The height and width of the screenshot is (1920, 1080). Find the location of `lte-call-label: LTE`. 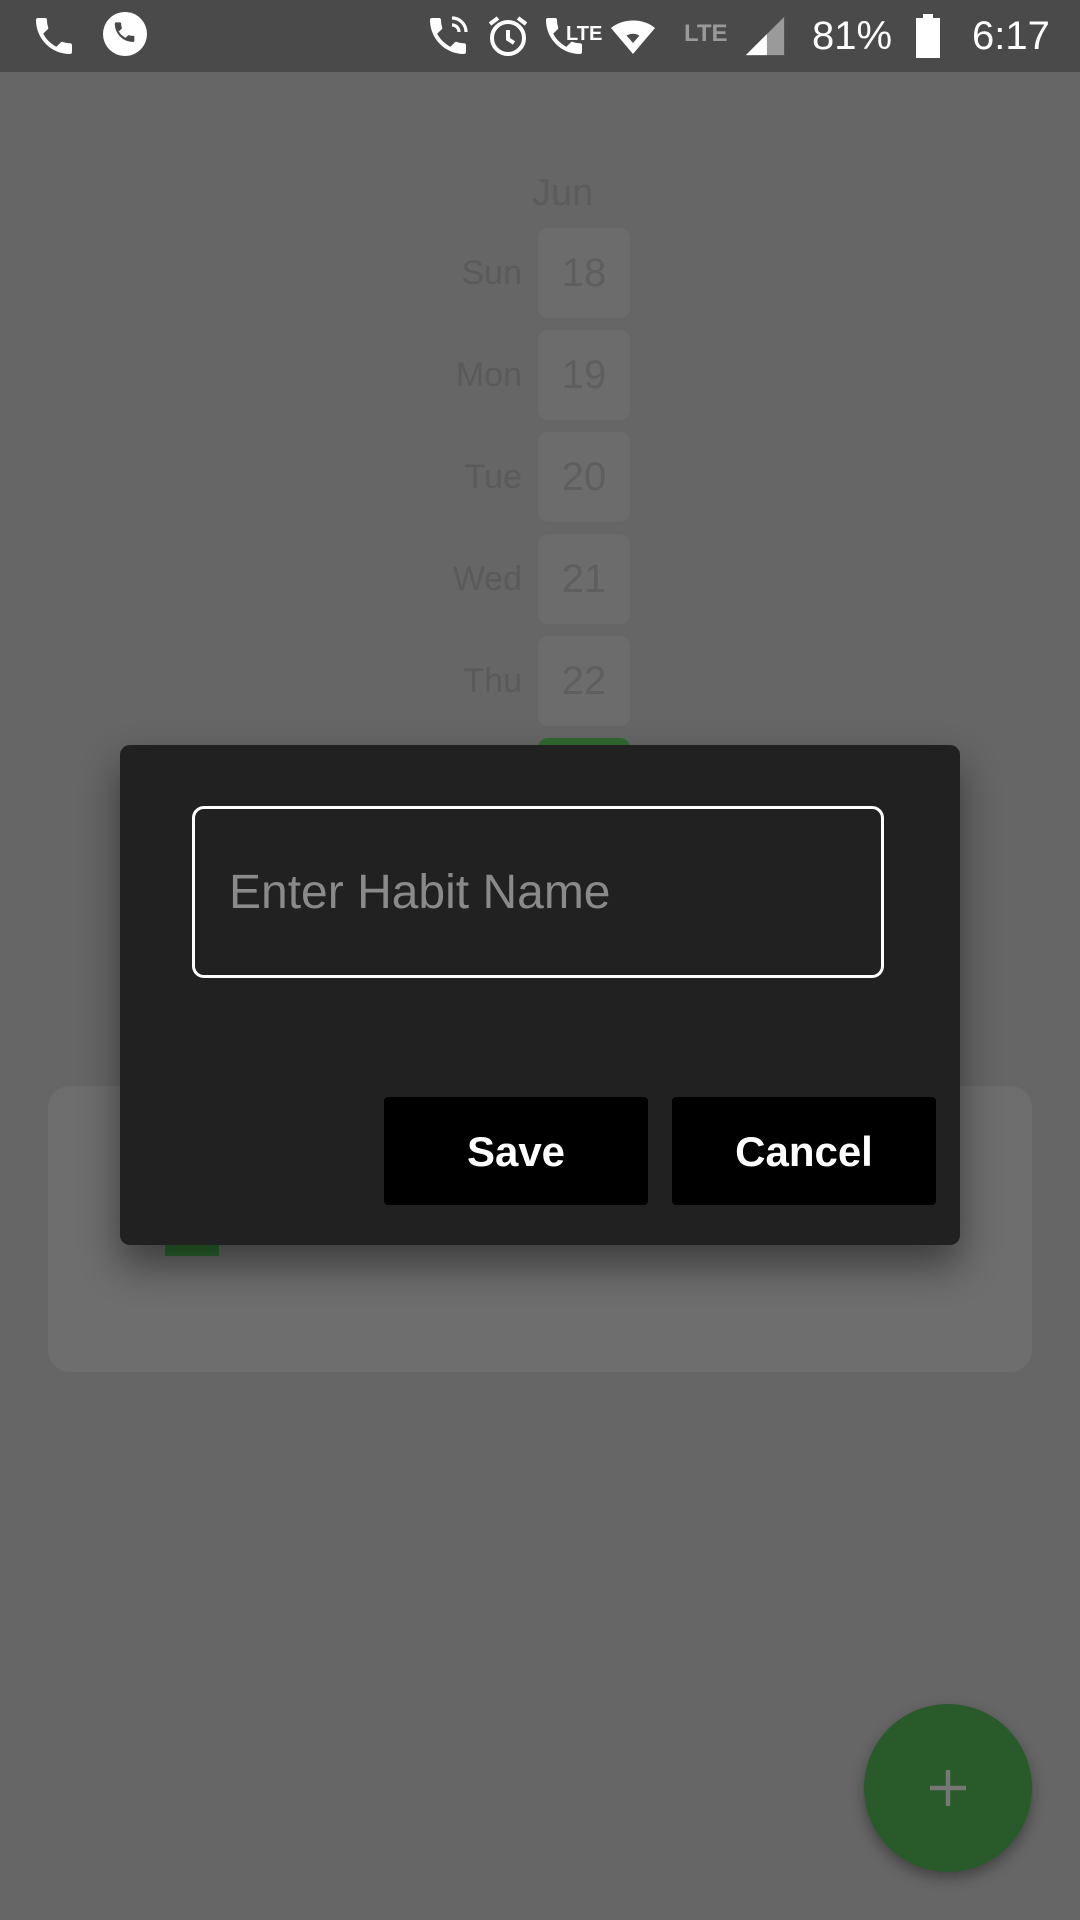

lte-call-label: LTE is located at coordinates (584, 34).